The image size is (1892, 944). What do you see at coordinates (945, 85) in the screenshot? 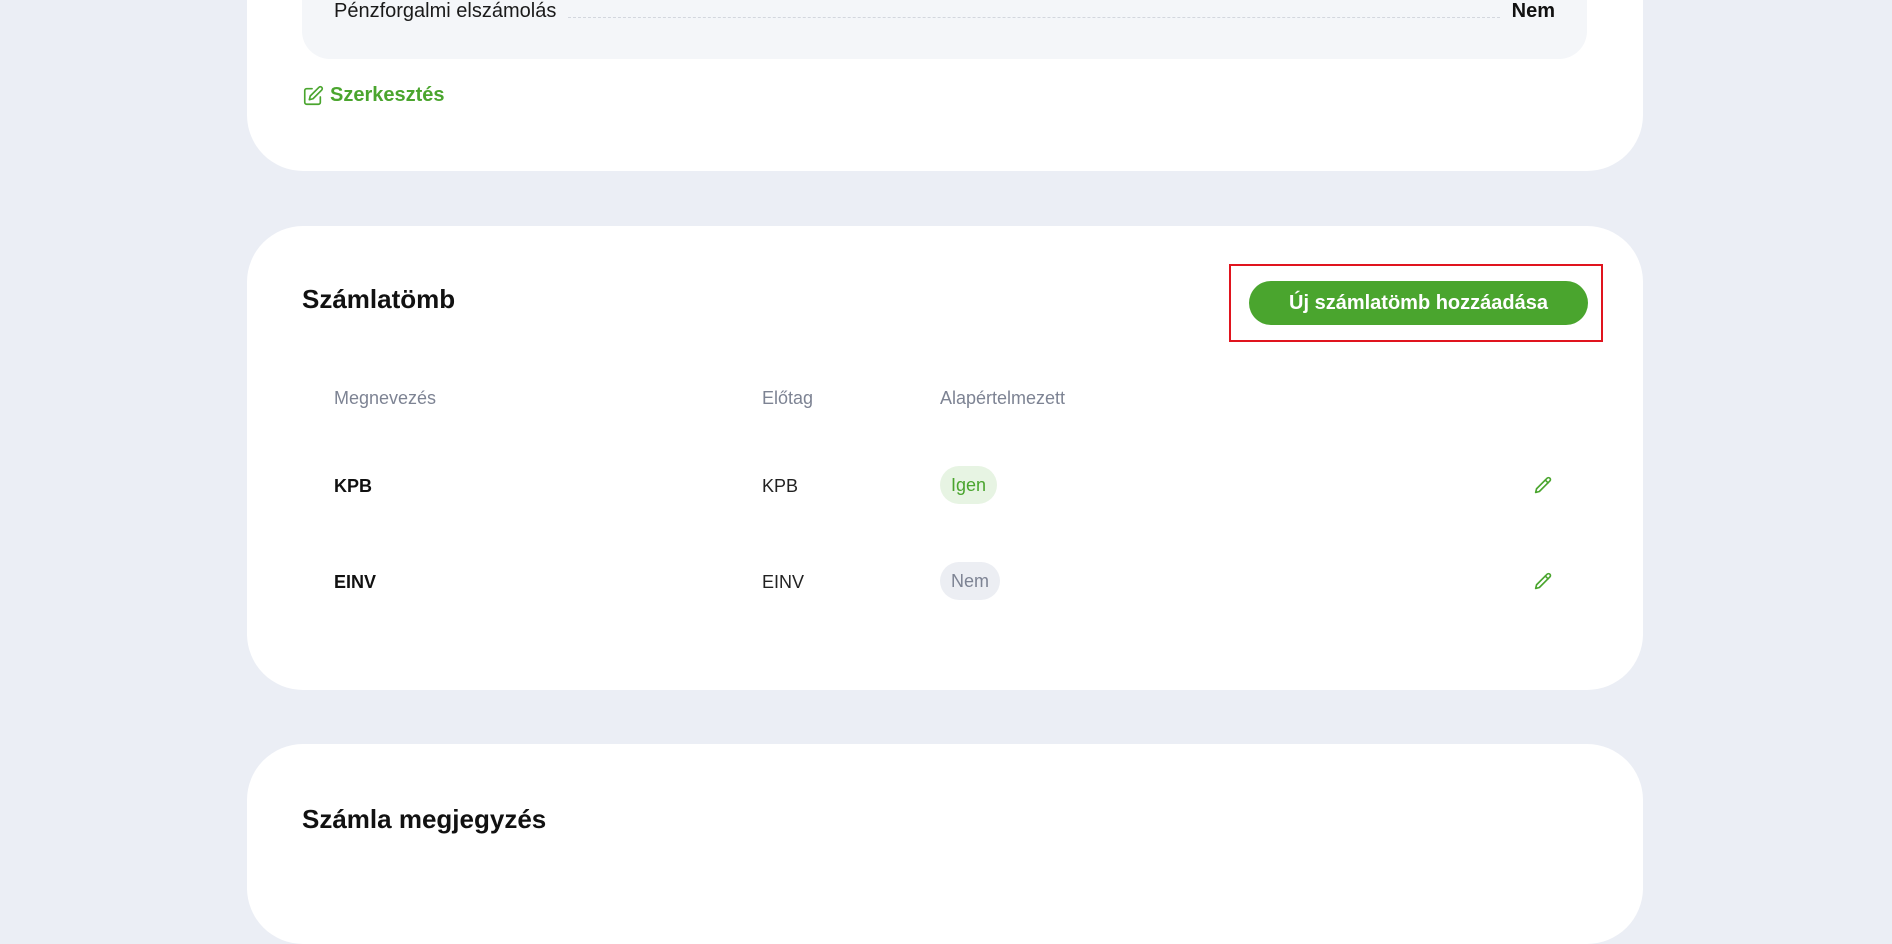
I see `company-settings-card: Pénzforgalmi elszámolás Nem Szerkesztés` at bounding box center [945, 85].